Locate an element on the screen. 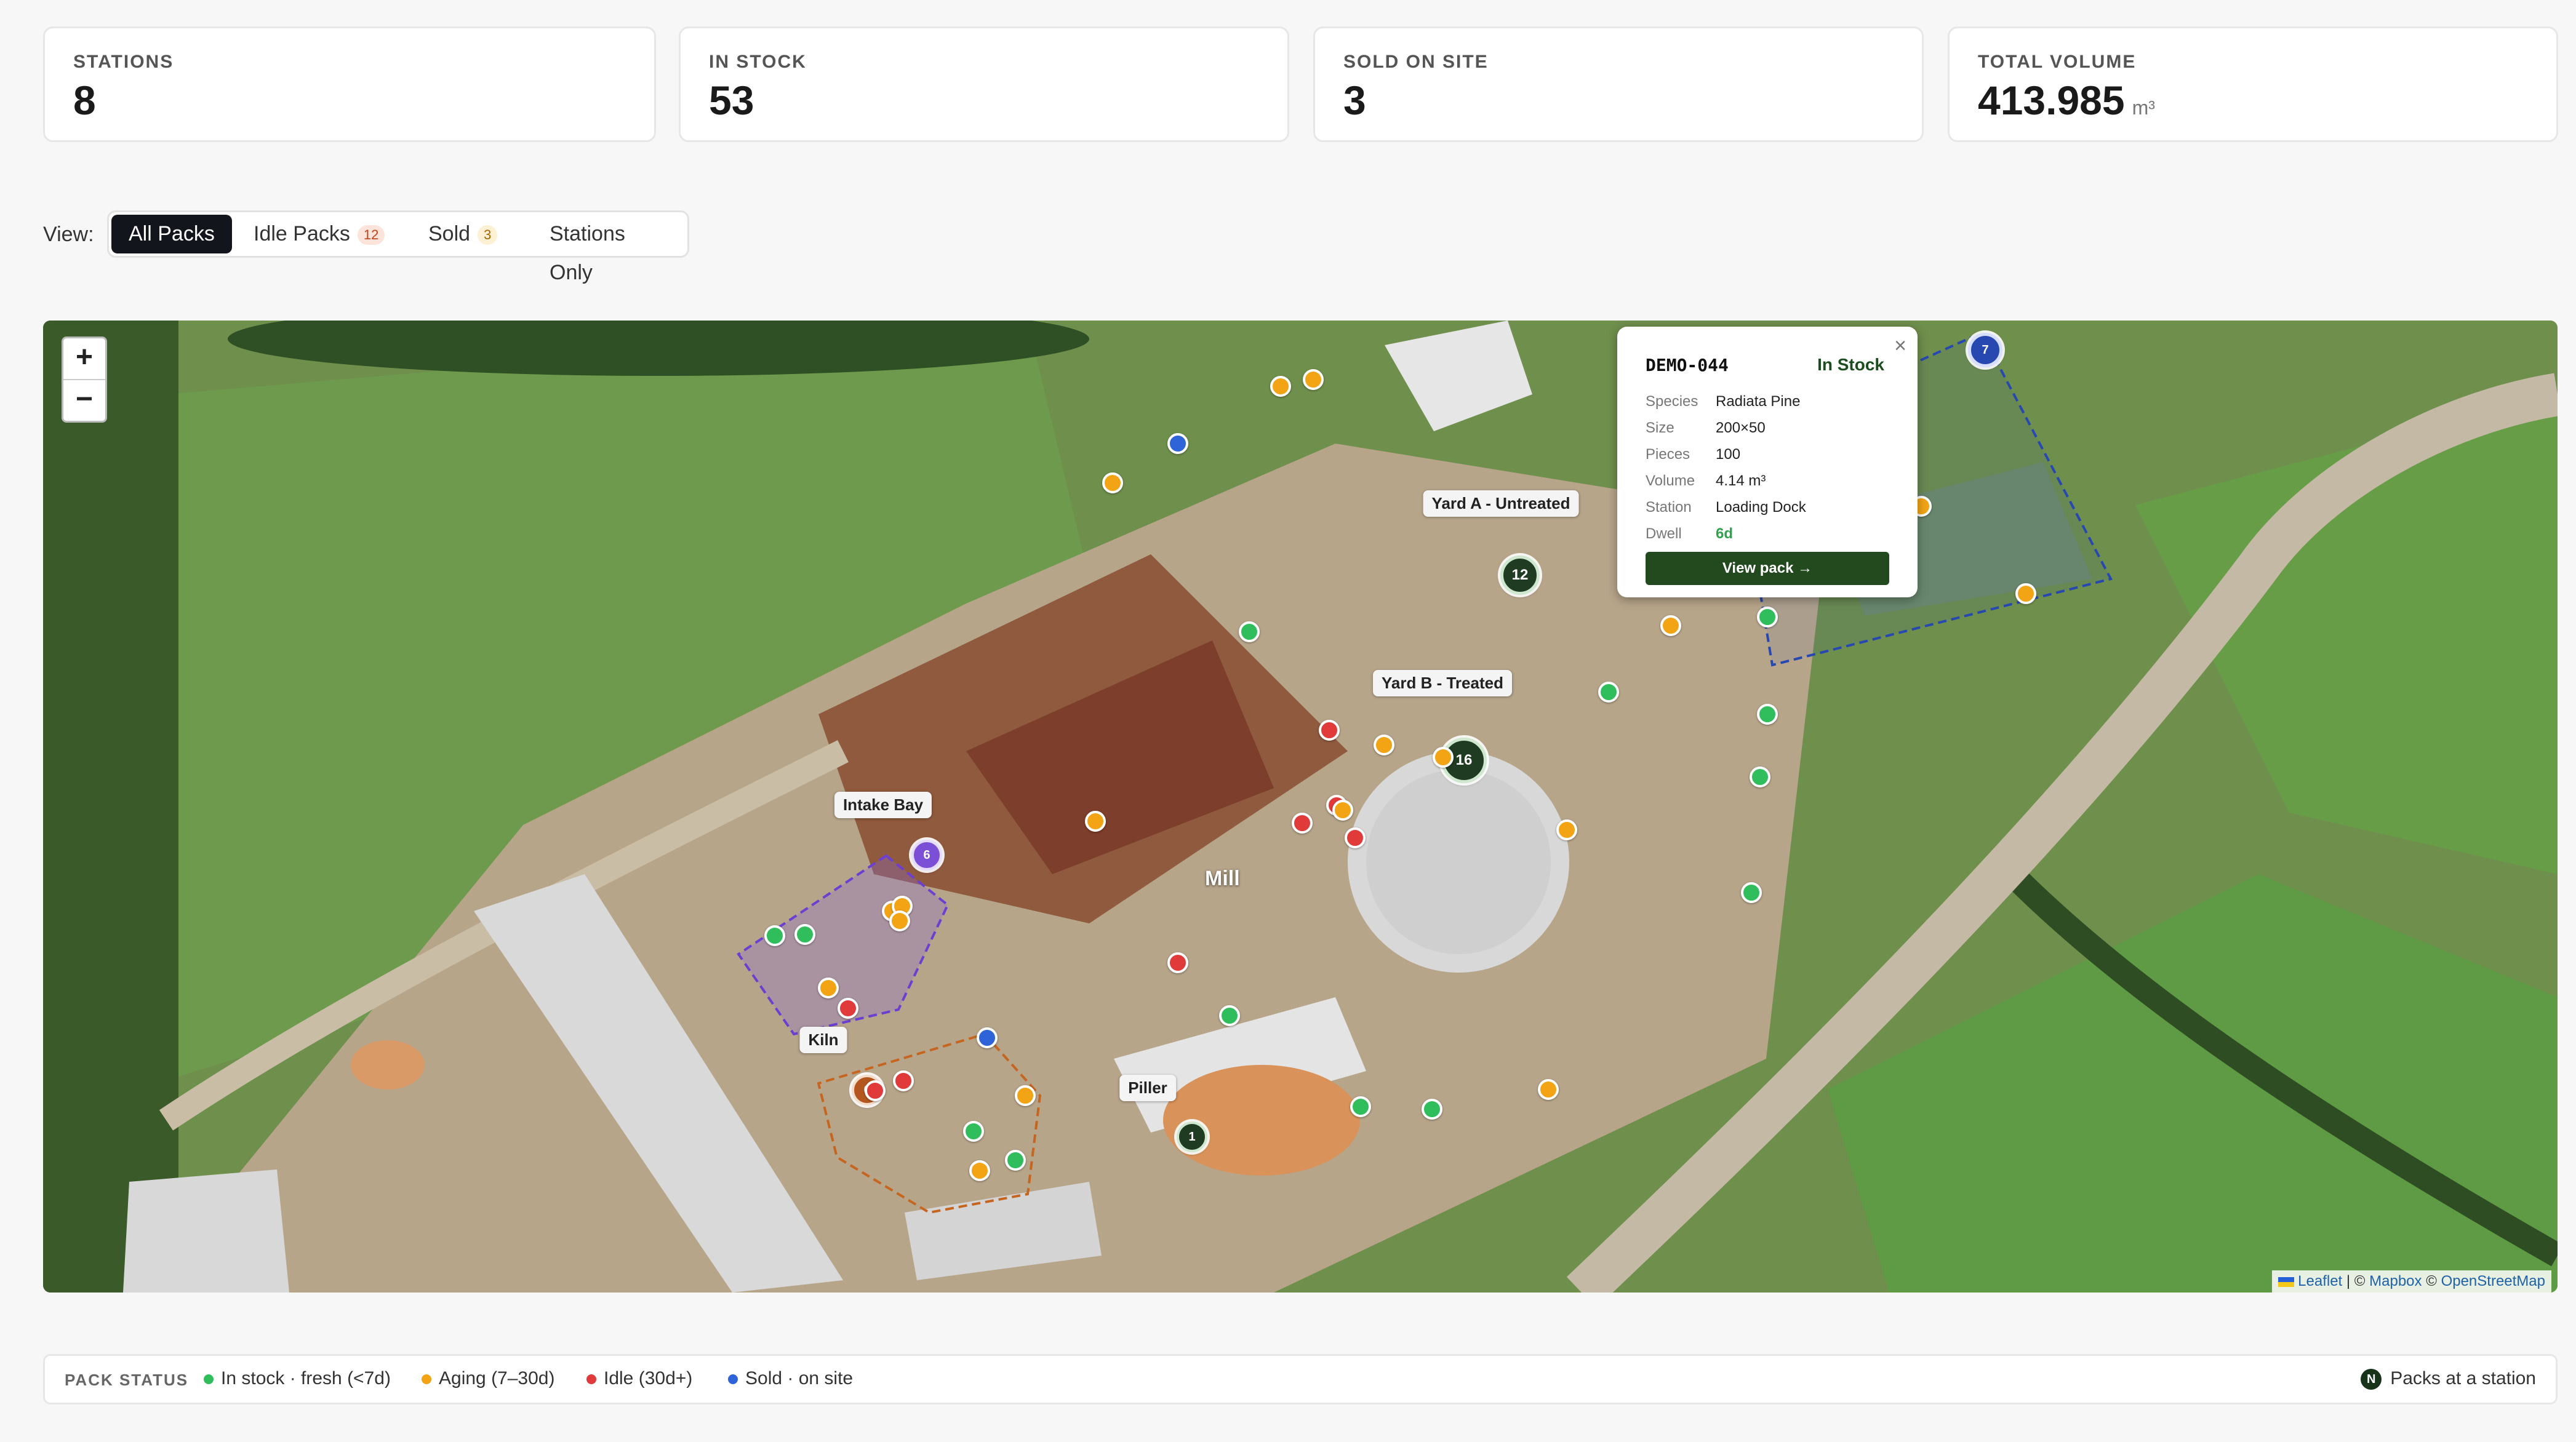  stat-value: 413.985 m³ is located at coordinates (2066, 100).